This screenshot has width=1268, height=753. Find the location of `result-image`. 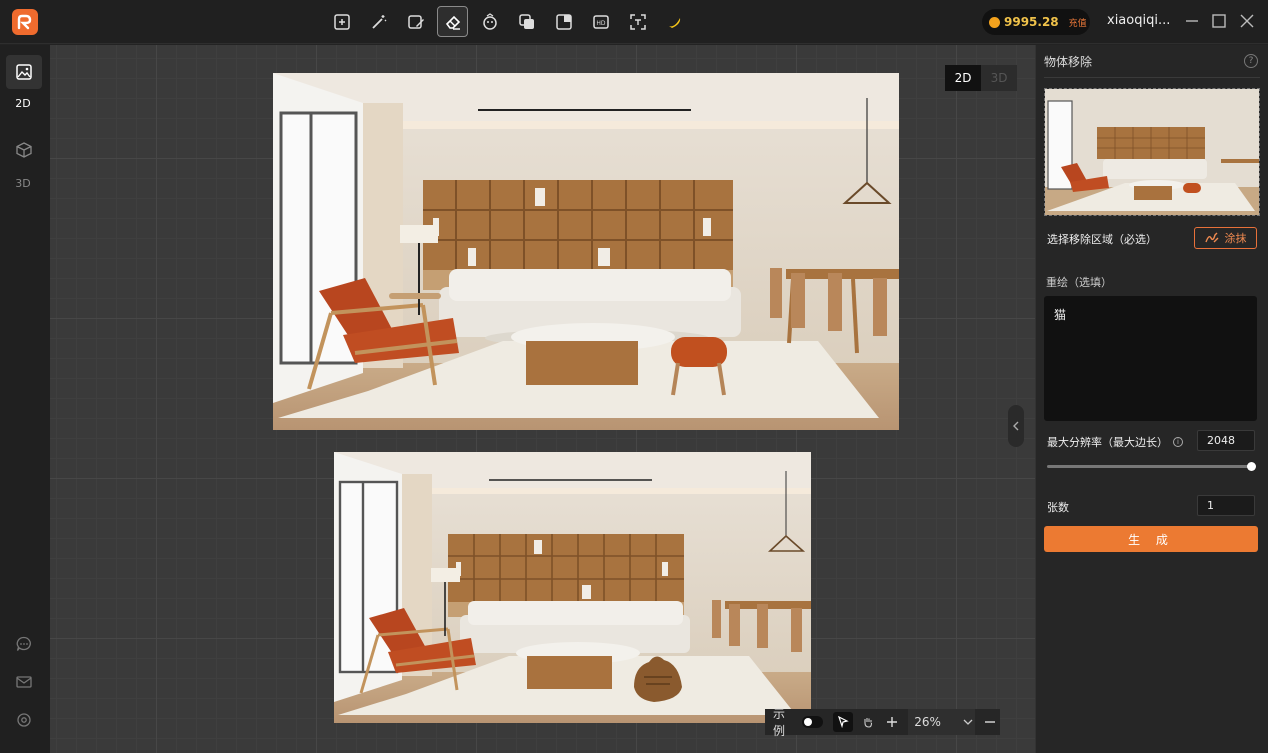

result-image is located at coordinates (572, 587).